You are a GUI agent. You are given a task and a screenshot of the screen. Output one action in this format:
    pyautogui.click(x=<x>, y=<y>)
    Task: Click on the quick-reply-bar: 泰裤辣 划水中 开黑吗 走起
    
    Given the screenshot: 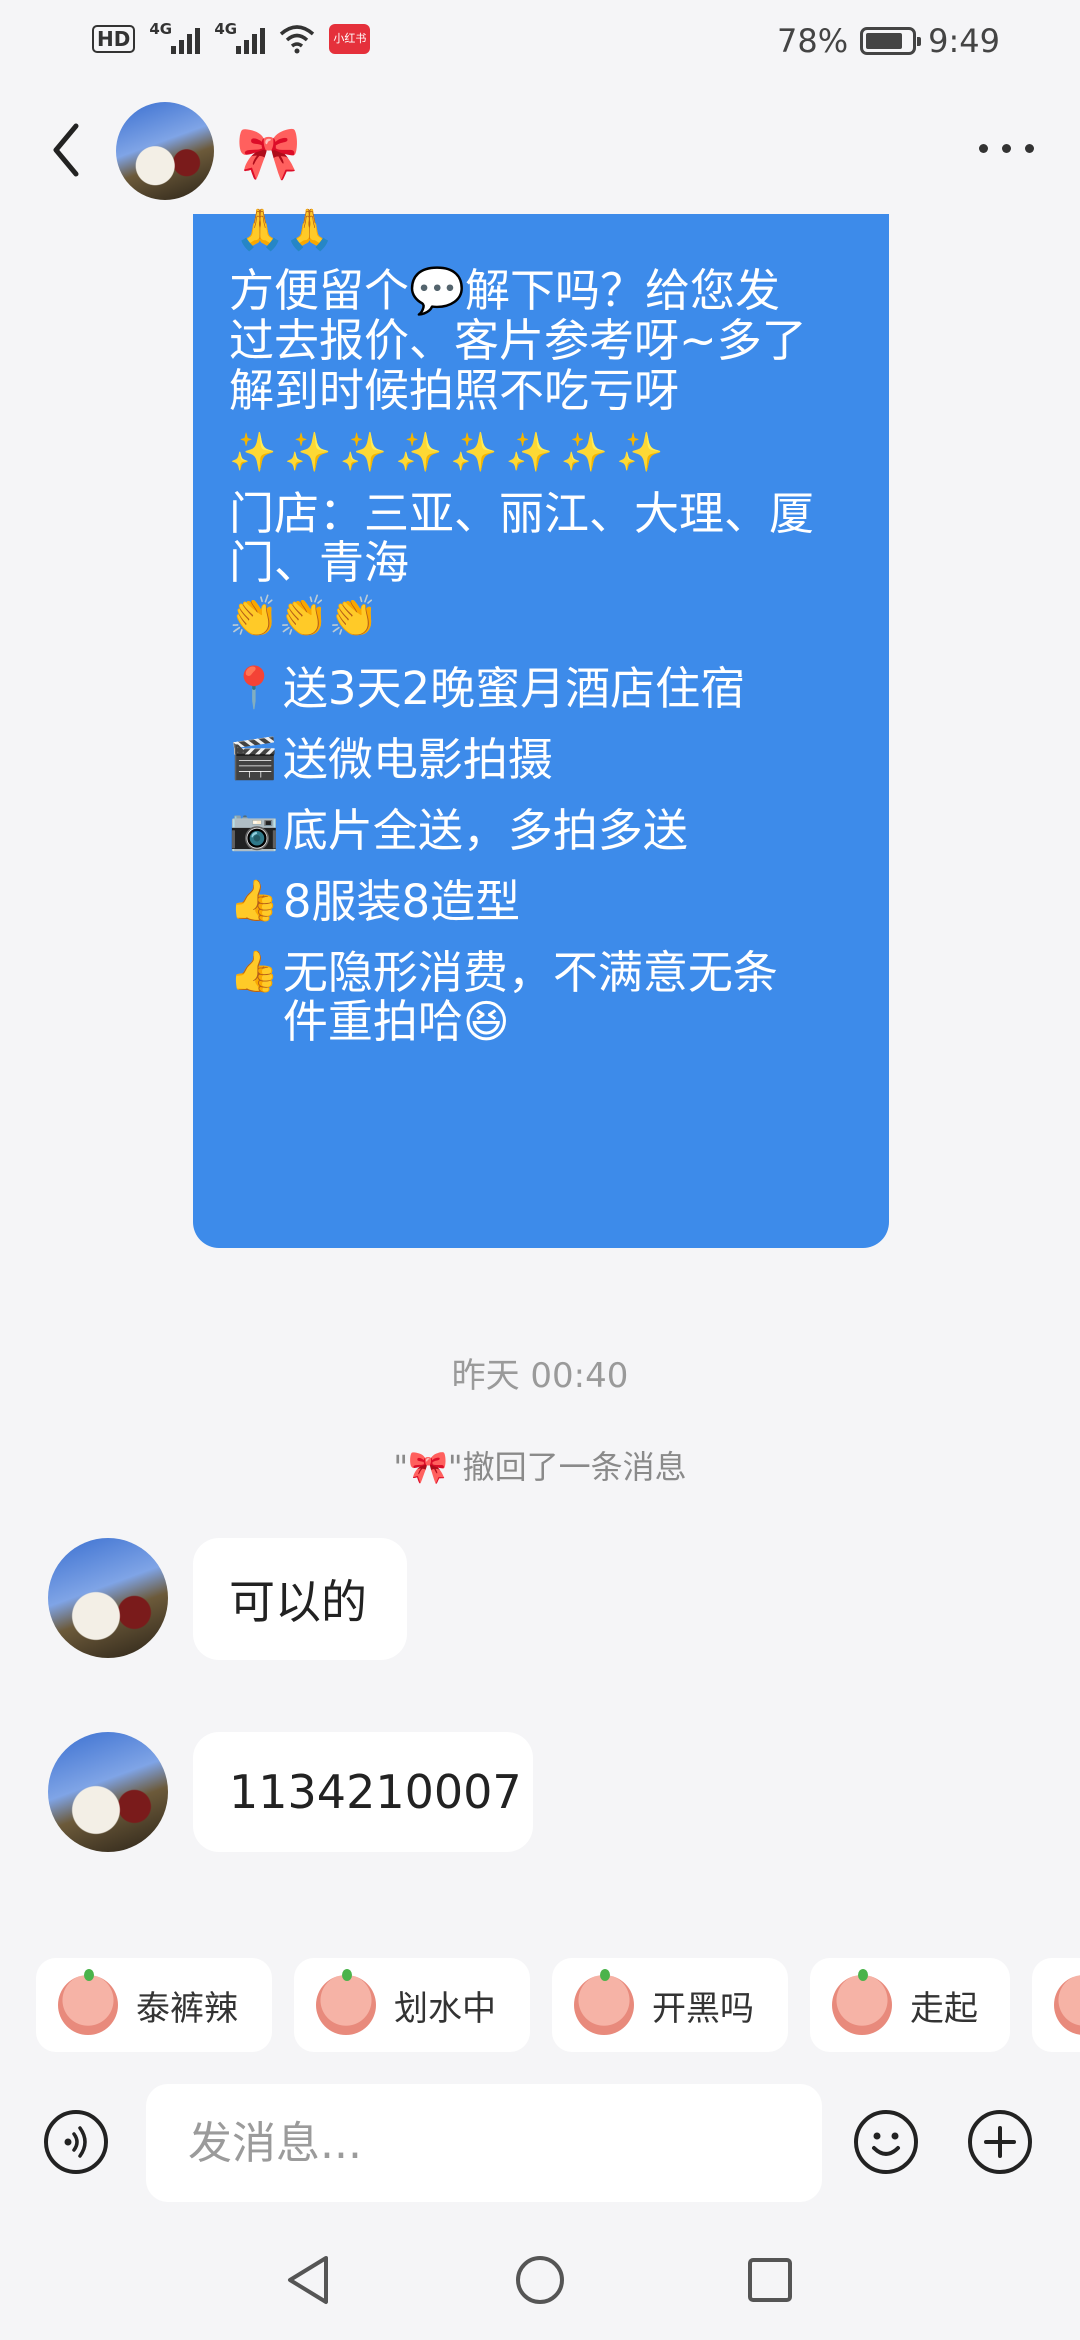 What is the action you would take?
    pyautogui.click(x=540, y=2006)
    